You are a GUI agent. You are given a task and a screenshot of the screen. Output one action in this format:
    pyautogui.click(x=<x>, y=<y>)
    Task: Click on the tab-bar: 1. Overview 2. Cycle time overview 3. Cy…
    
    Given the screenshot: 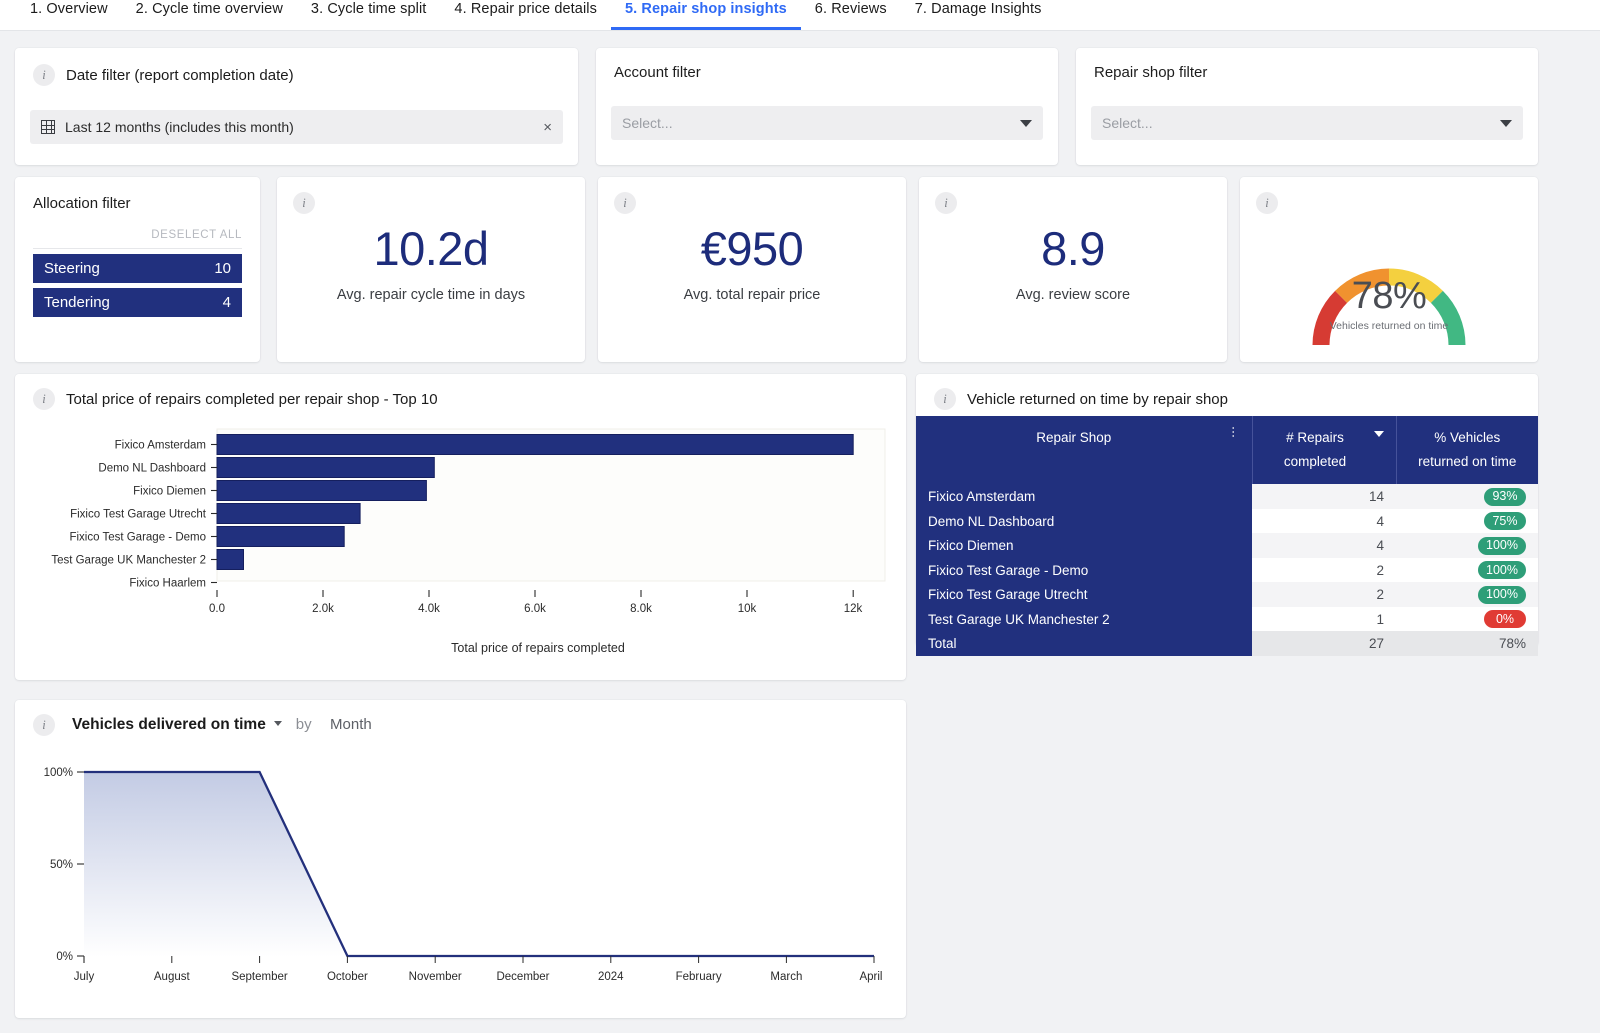 What is the action you would take?
    pyautogui.click(x=800, y=15)
    